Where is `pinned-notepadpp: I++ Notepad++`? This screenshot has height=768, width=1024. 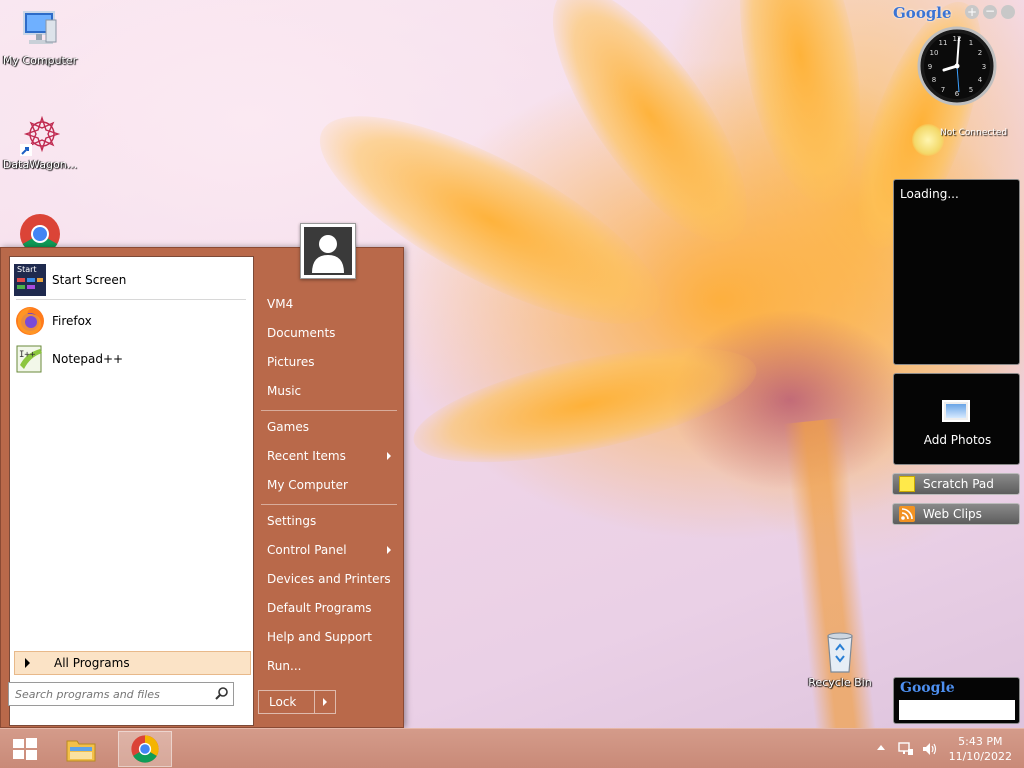 pinned-notepadpp: I++ Notepad++ is located at coordinates (131, 359).